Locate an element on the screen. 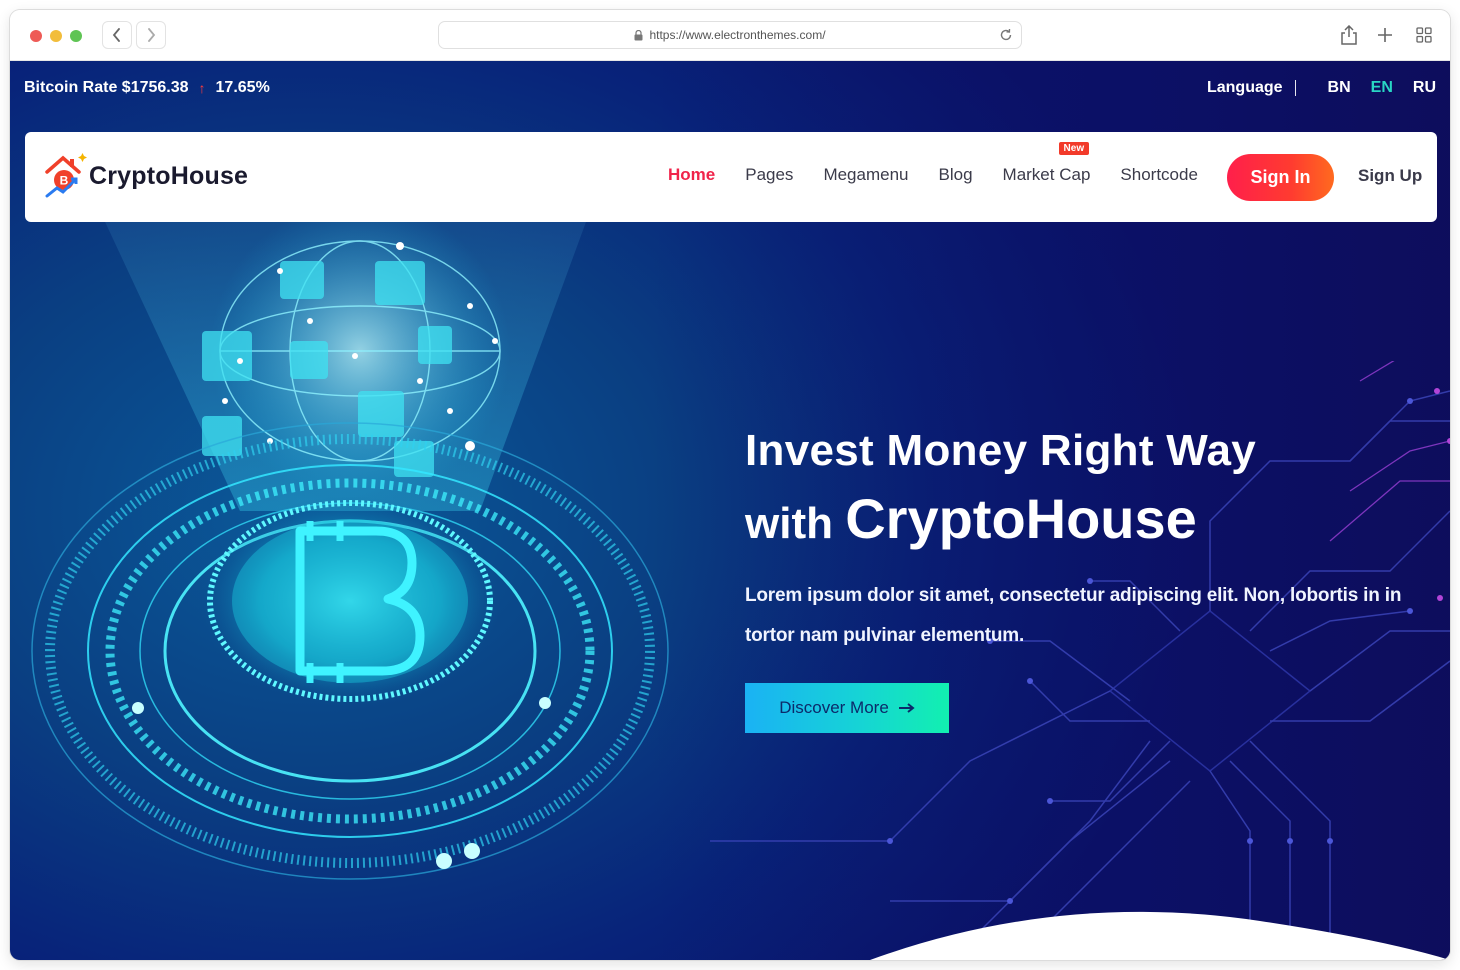 The width and height of the screenshot is (1460, 970). address-bar: https://www.electronthemes.com/ is located at coordinates (730, 35).